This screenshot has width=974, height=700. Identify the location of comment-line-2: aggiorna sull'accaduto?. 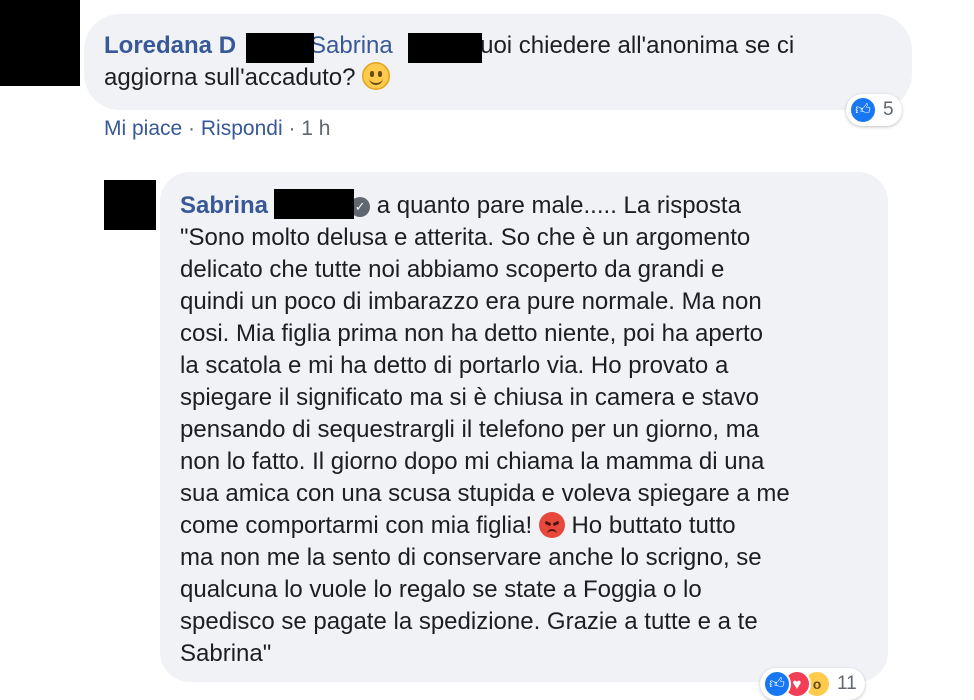
(247, 78).